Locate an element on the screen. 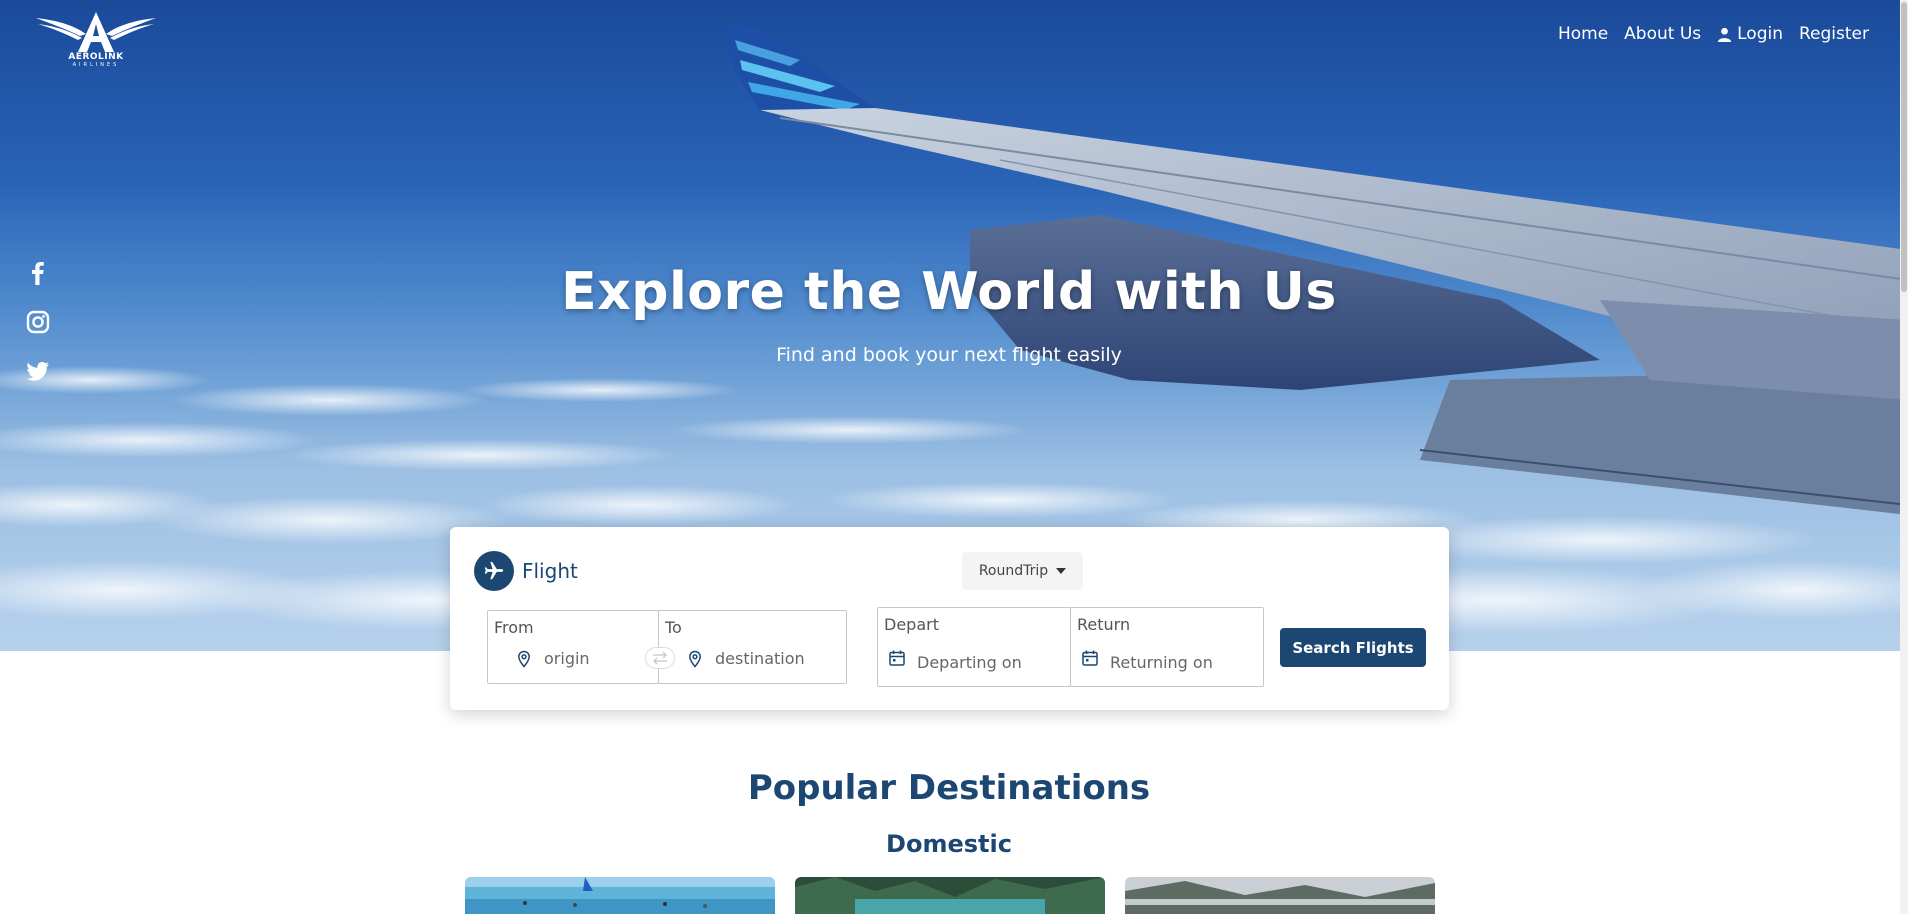 The image size is (1908, 914). nav-register-link: Register is located at coordinates (1834, 34).